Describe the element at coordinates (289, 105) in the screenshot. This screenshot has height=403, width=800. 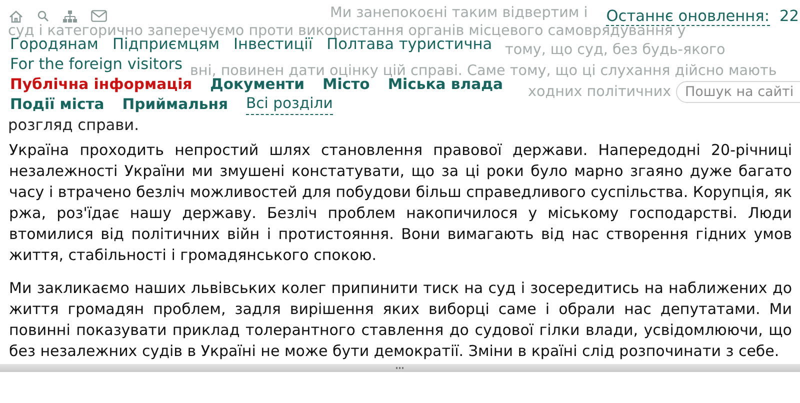
I see `all-sections-link: Всі розділи` at that location.